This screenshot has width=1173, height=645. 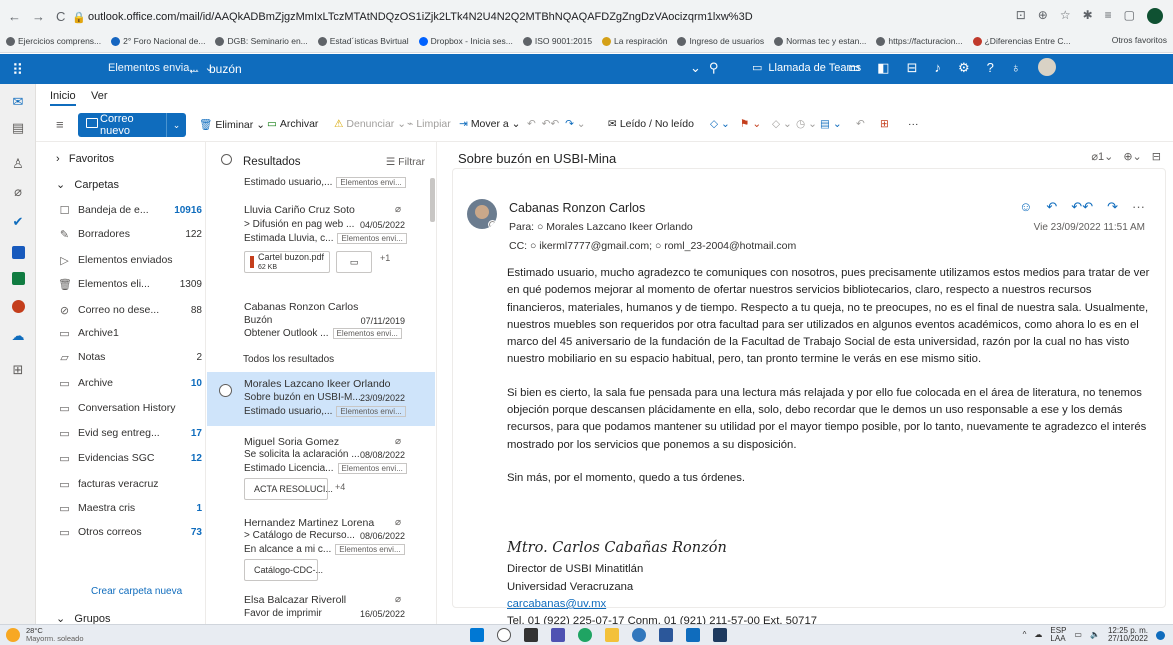 What do you see at coordinates (1082, 207) in the screenshot?
I see `reply-all-icon: ↶↶` at bounding box center [1082, 207].